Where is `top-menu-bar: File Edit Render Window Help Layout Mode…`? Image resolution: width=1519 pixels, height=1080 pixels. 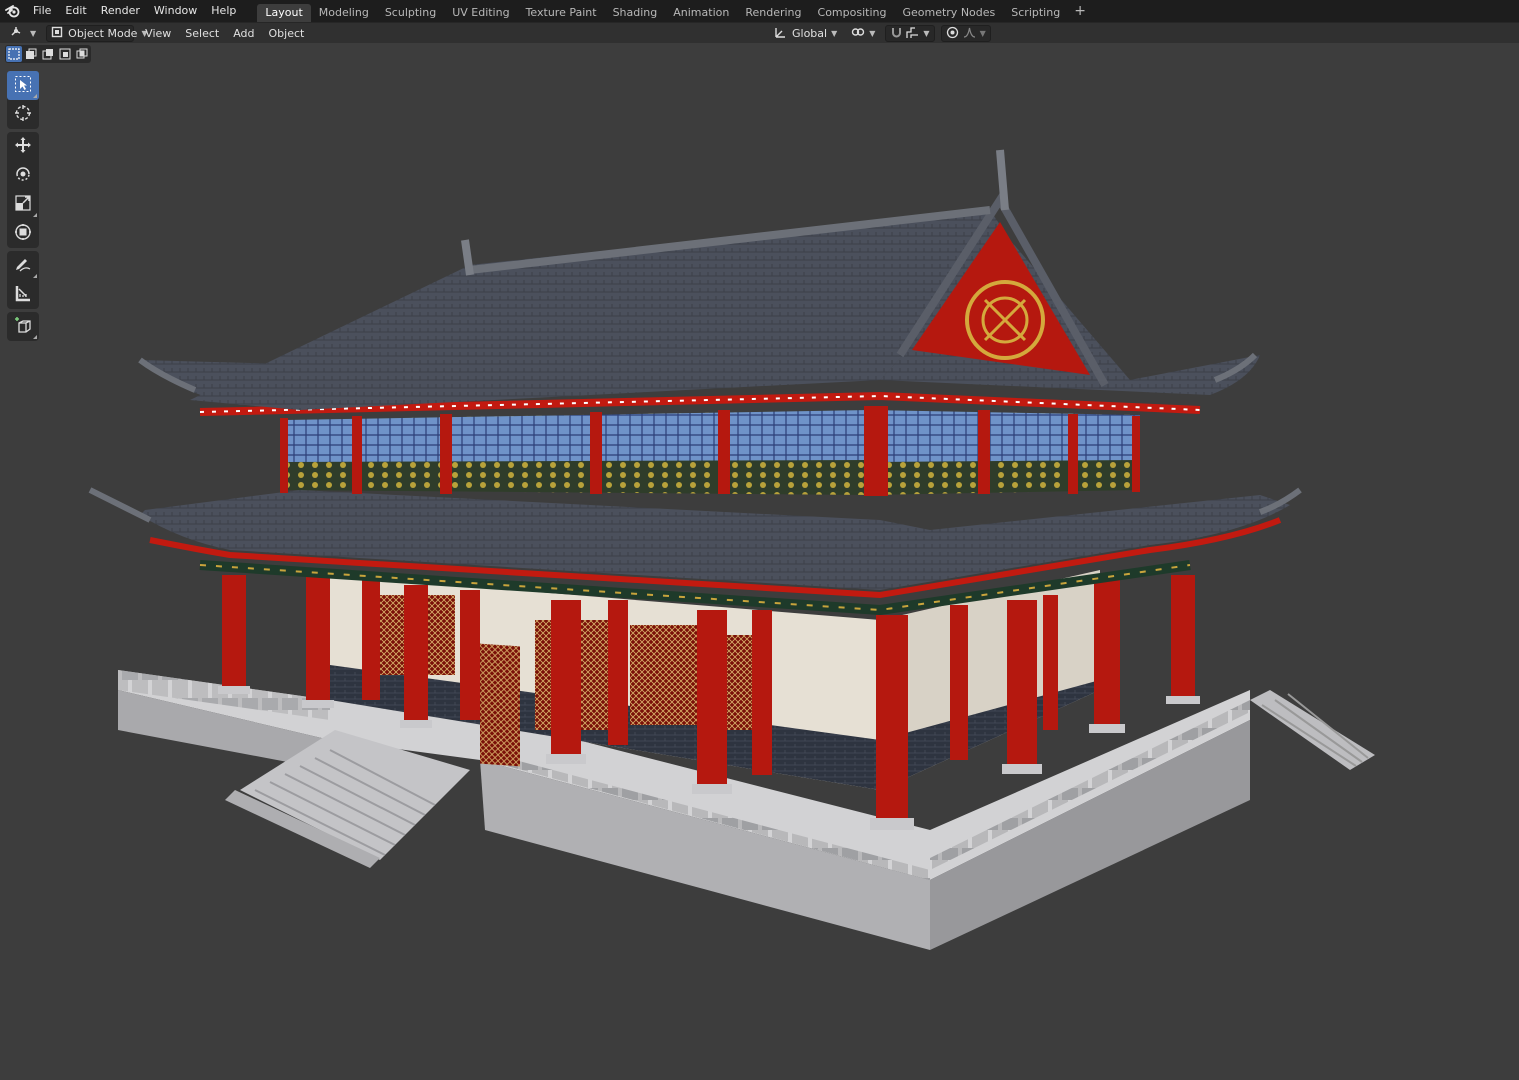 top-menu-bar: File Edit Render Window Help Layout Mode… is located at coordinates (759, 11).